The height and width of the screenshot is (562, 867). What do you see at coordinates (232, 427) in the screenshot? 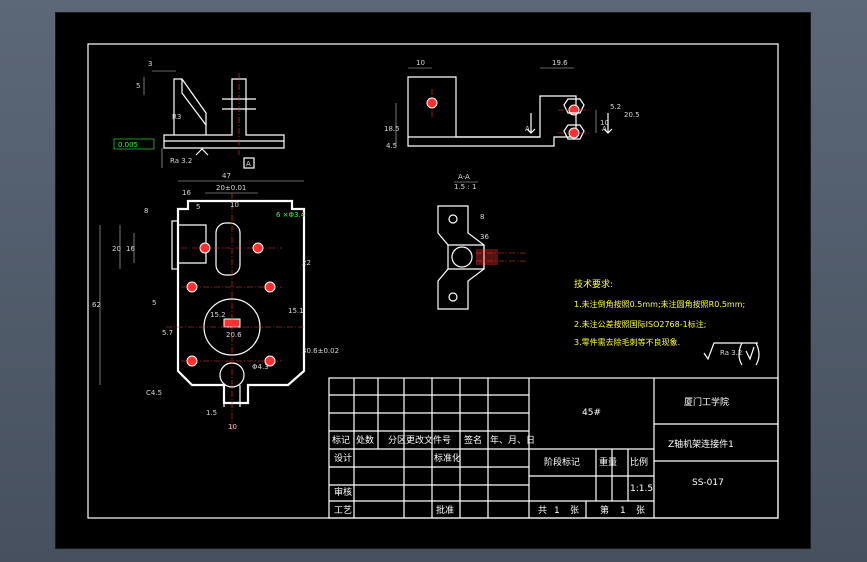
I see `dim-10-bottom: 10` at bounding box center [232, 427].